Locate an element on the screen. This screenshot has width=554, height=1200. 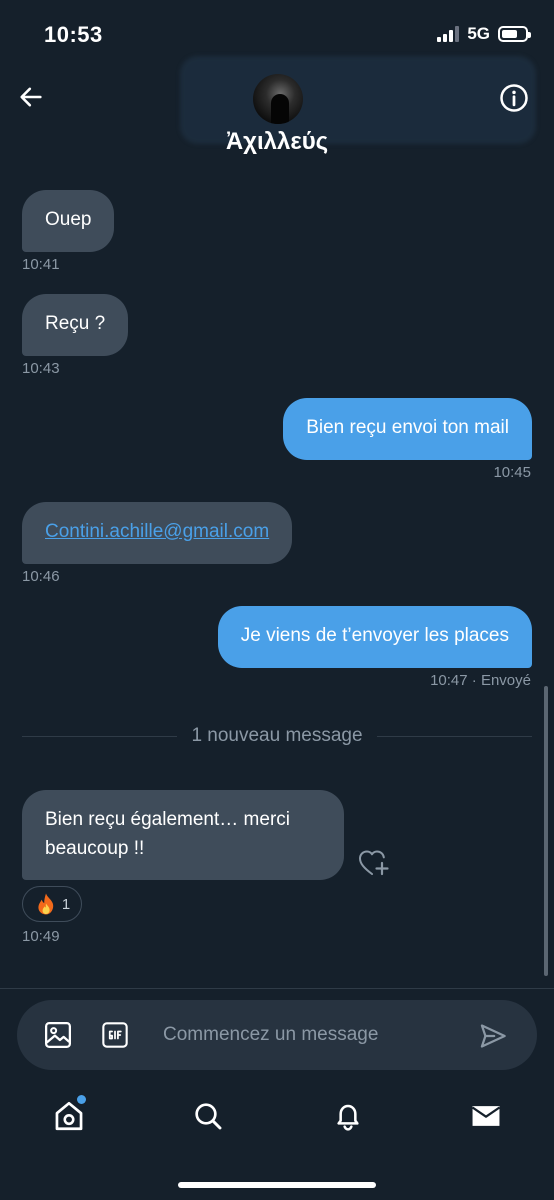
email-link: Contini.achille@gmail.com is located at coordinates (157, 531).